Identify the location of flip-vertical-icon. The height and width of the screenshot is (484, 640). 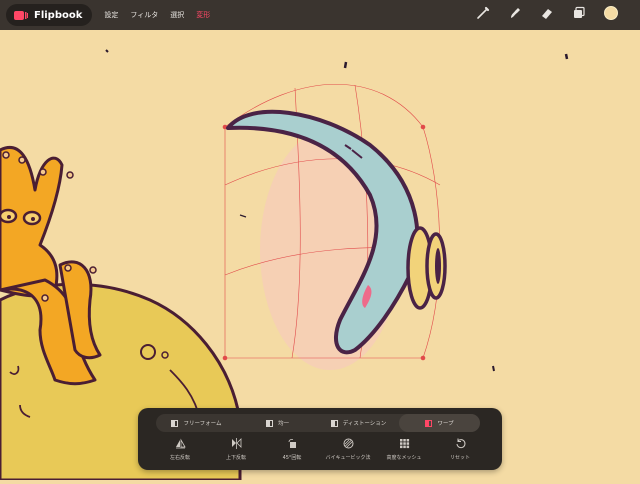
(236, 443).